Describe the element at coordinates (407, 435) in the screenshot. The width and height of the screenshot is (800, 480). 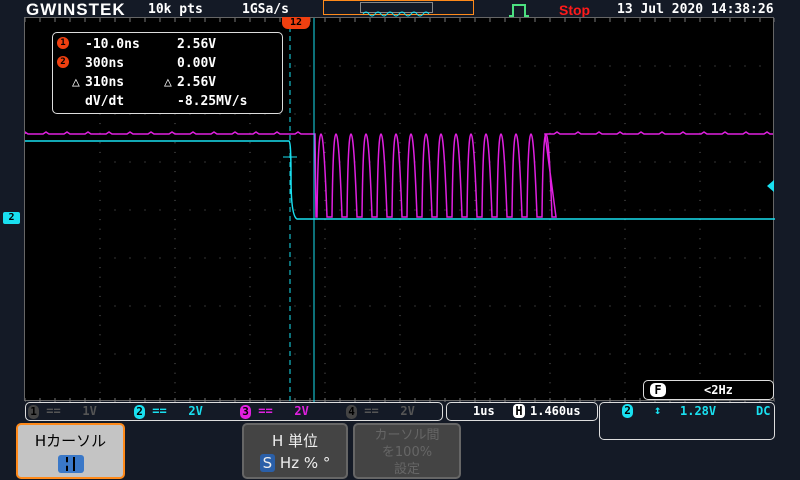
I see `set-100-line1: カーソル間` at that location.